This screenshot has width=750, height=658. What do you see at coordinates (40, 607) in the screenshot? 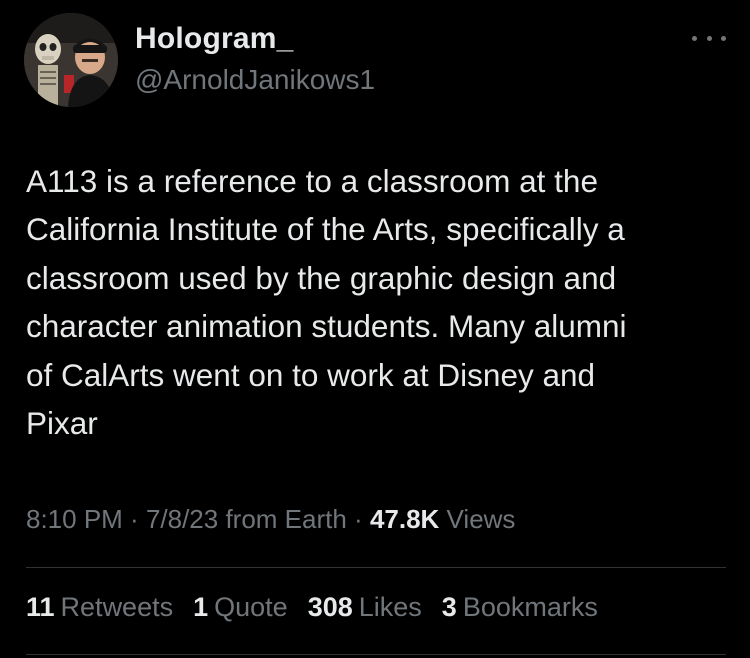
I see `retweets-count: 11` at bounding box center [40, 607].